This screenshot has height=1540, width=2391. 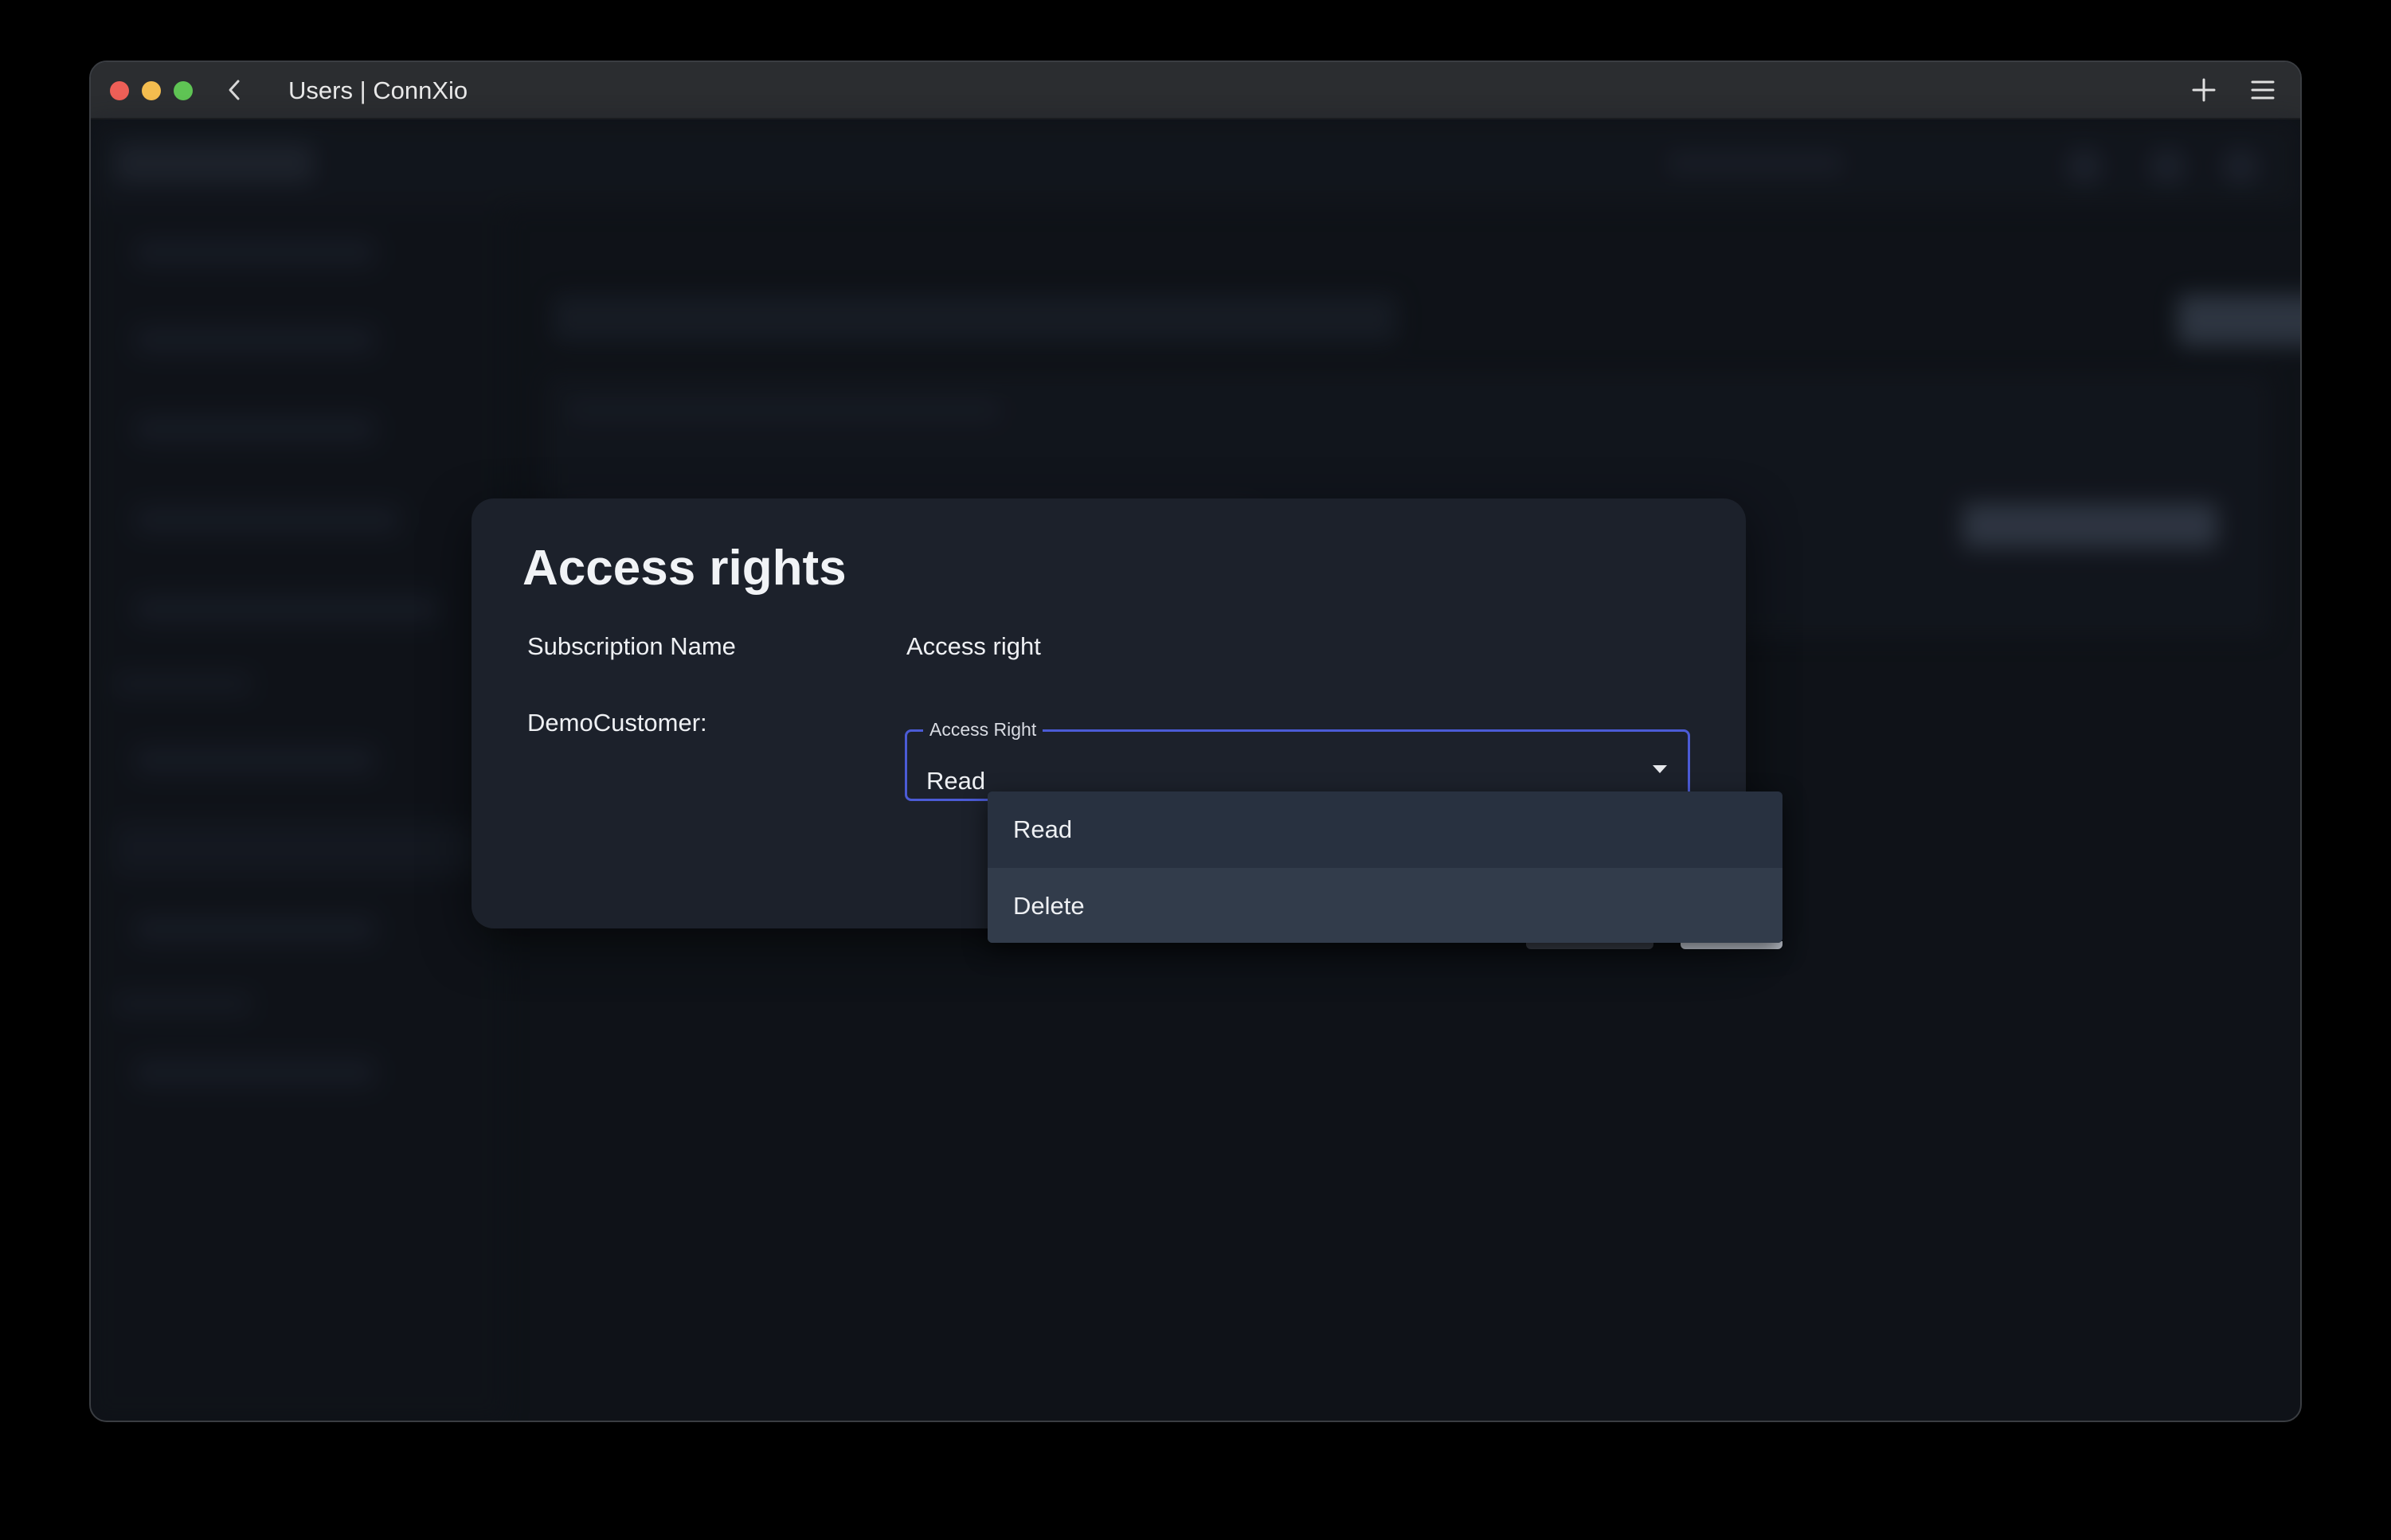 I want to click on option-label: Read, so click(x=1043, y=829).